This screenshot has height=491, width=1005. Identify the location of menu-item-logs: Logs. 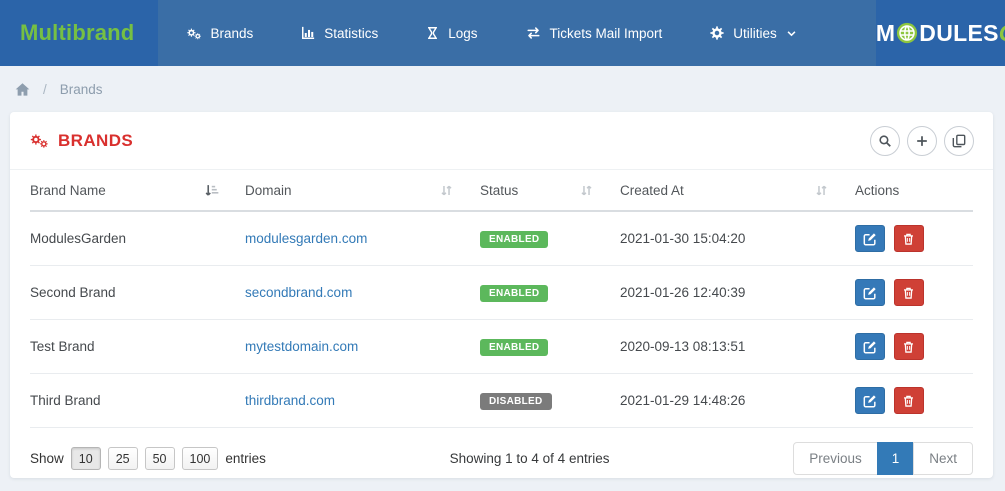
(451, 33).